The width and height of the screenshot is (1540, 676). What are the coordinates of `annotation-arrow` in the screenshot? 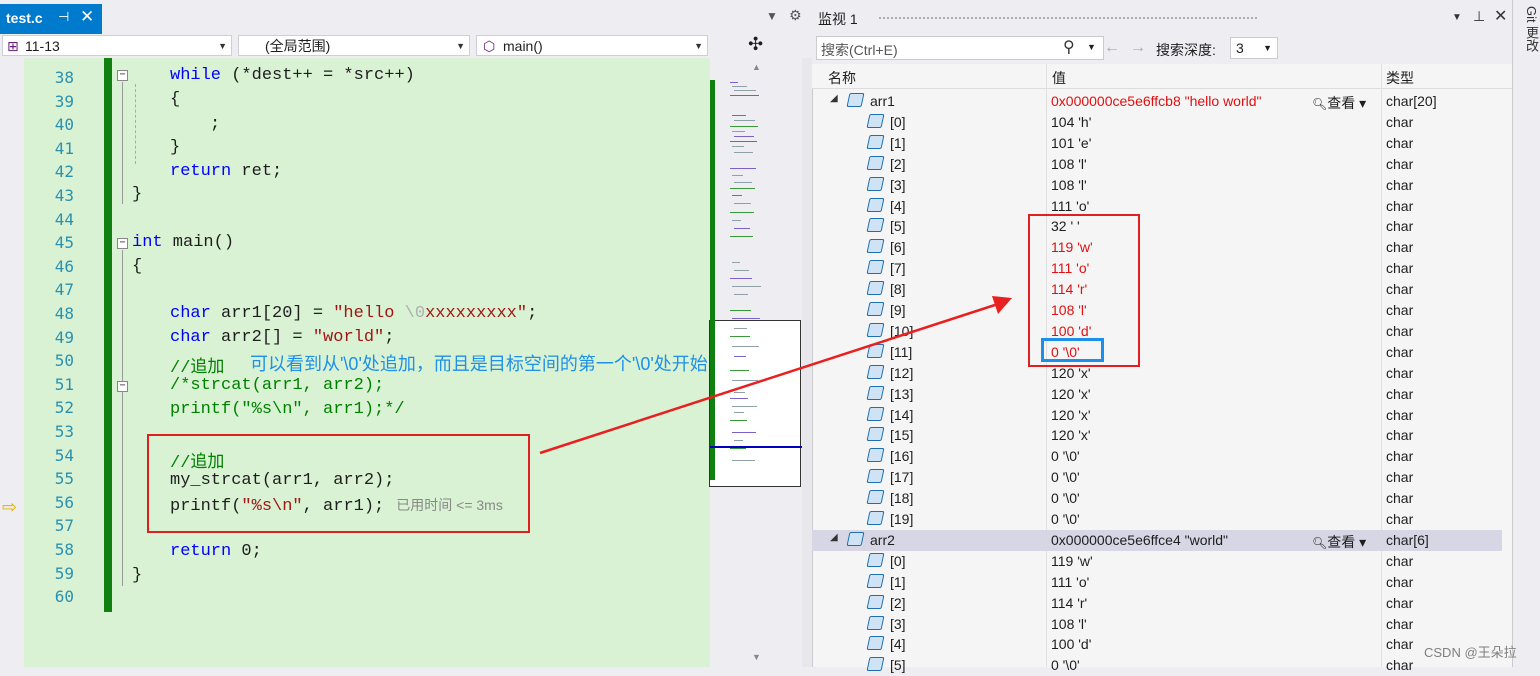 It's located at (775, 375).